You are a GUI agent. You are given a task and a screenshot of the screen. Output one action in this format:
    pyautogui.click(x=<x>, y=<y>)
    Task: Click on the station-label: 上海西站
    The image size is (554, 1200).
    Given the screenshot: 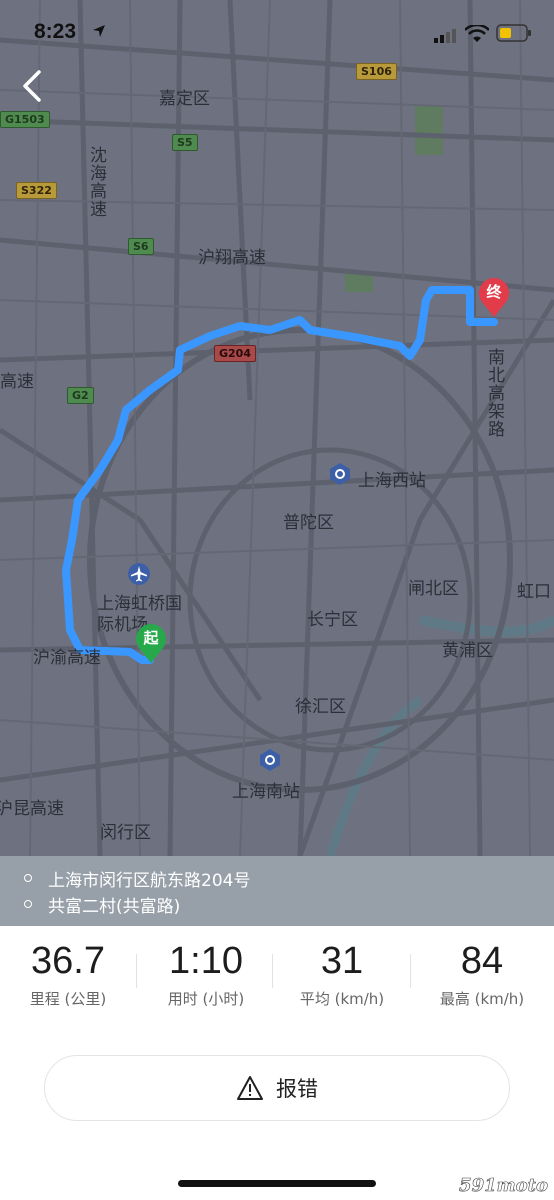 What is the action you would take?
    pyautogui.click(x=392, y=481)
    